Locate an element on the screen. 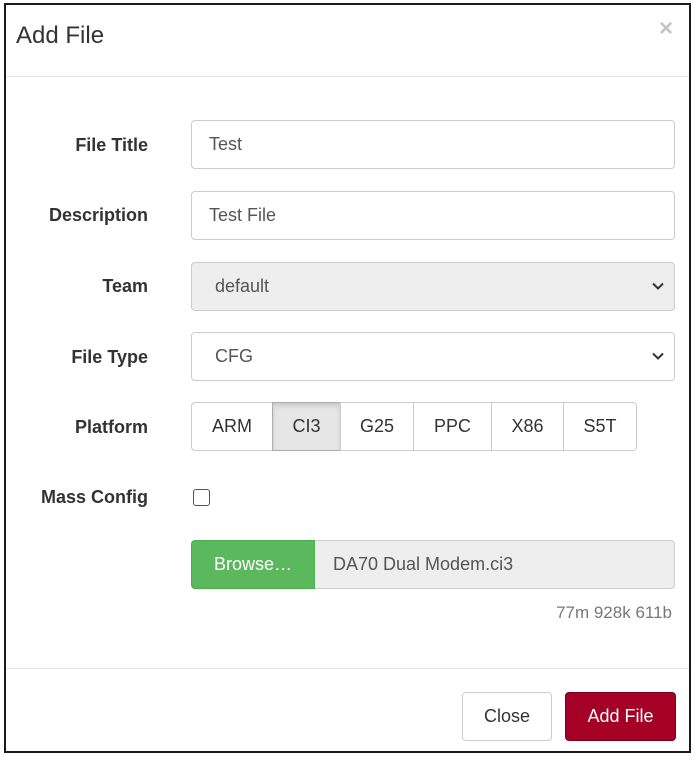  description-value: Test File is located at coordinates (243, 215).